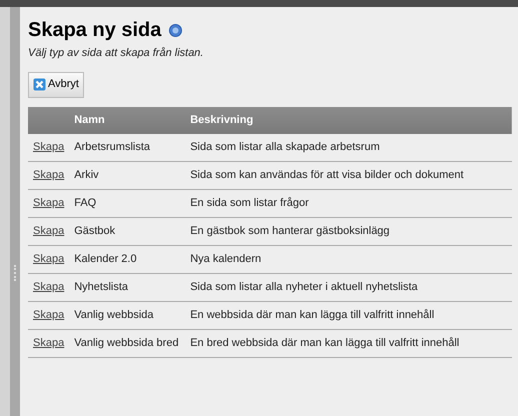  I want to click on table-cell: Sida som listar alla nyheter i aktuell nyhetslista, so click(304, 287).